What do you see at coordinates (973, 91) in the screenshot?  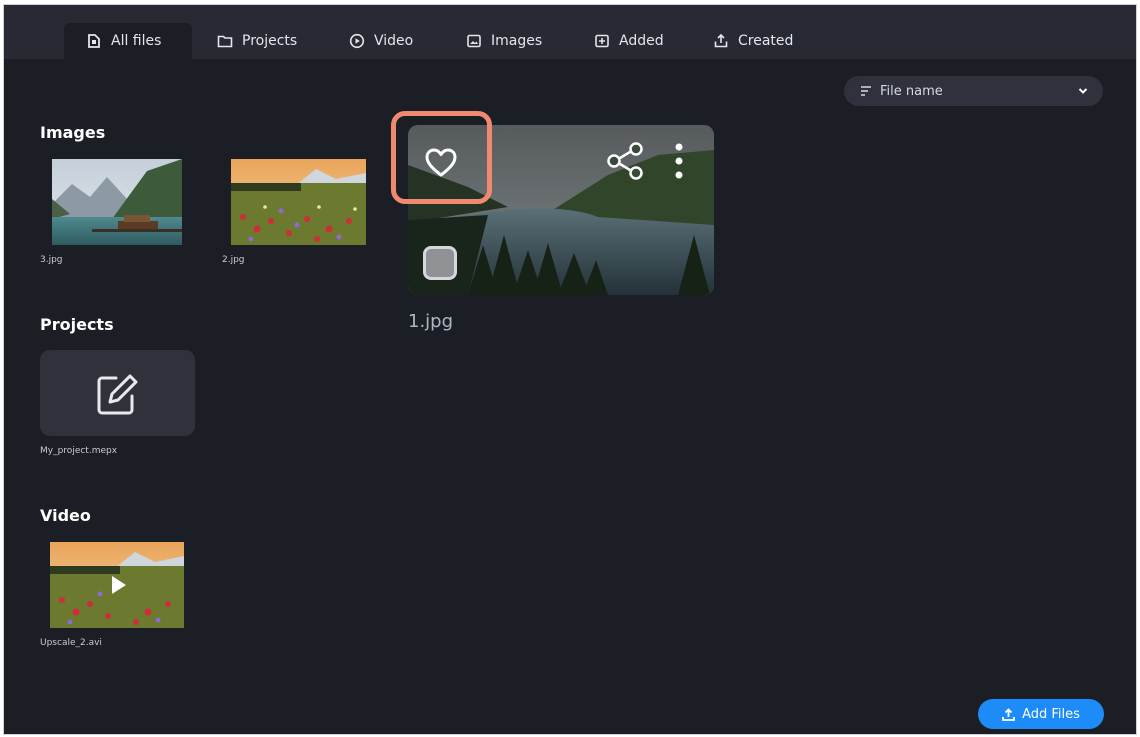 I see `sort-dropdown: File name` at bounding box center [973, 91].